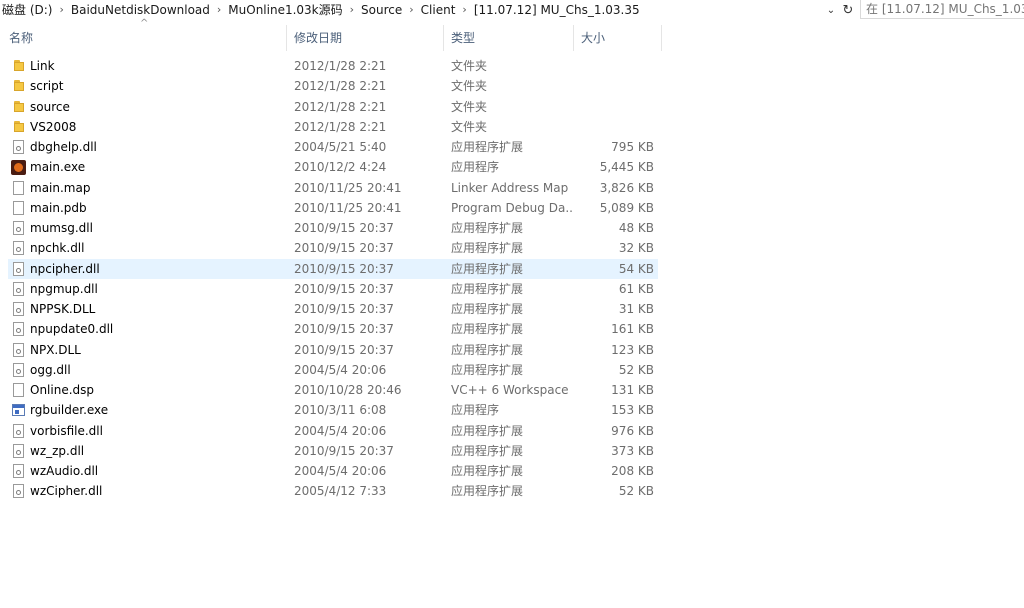  I want to click on file-name: Link, so click(42, 66).